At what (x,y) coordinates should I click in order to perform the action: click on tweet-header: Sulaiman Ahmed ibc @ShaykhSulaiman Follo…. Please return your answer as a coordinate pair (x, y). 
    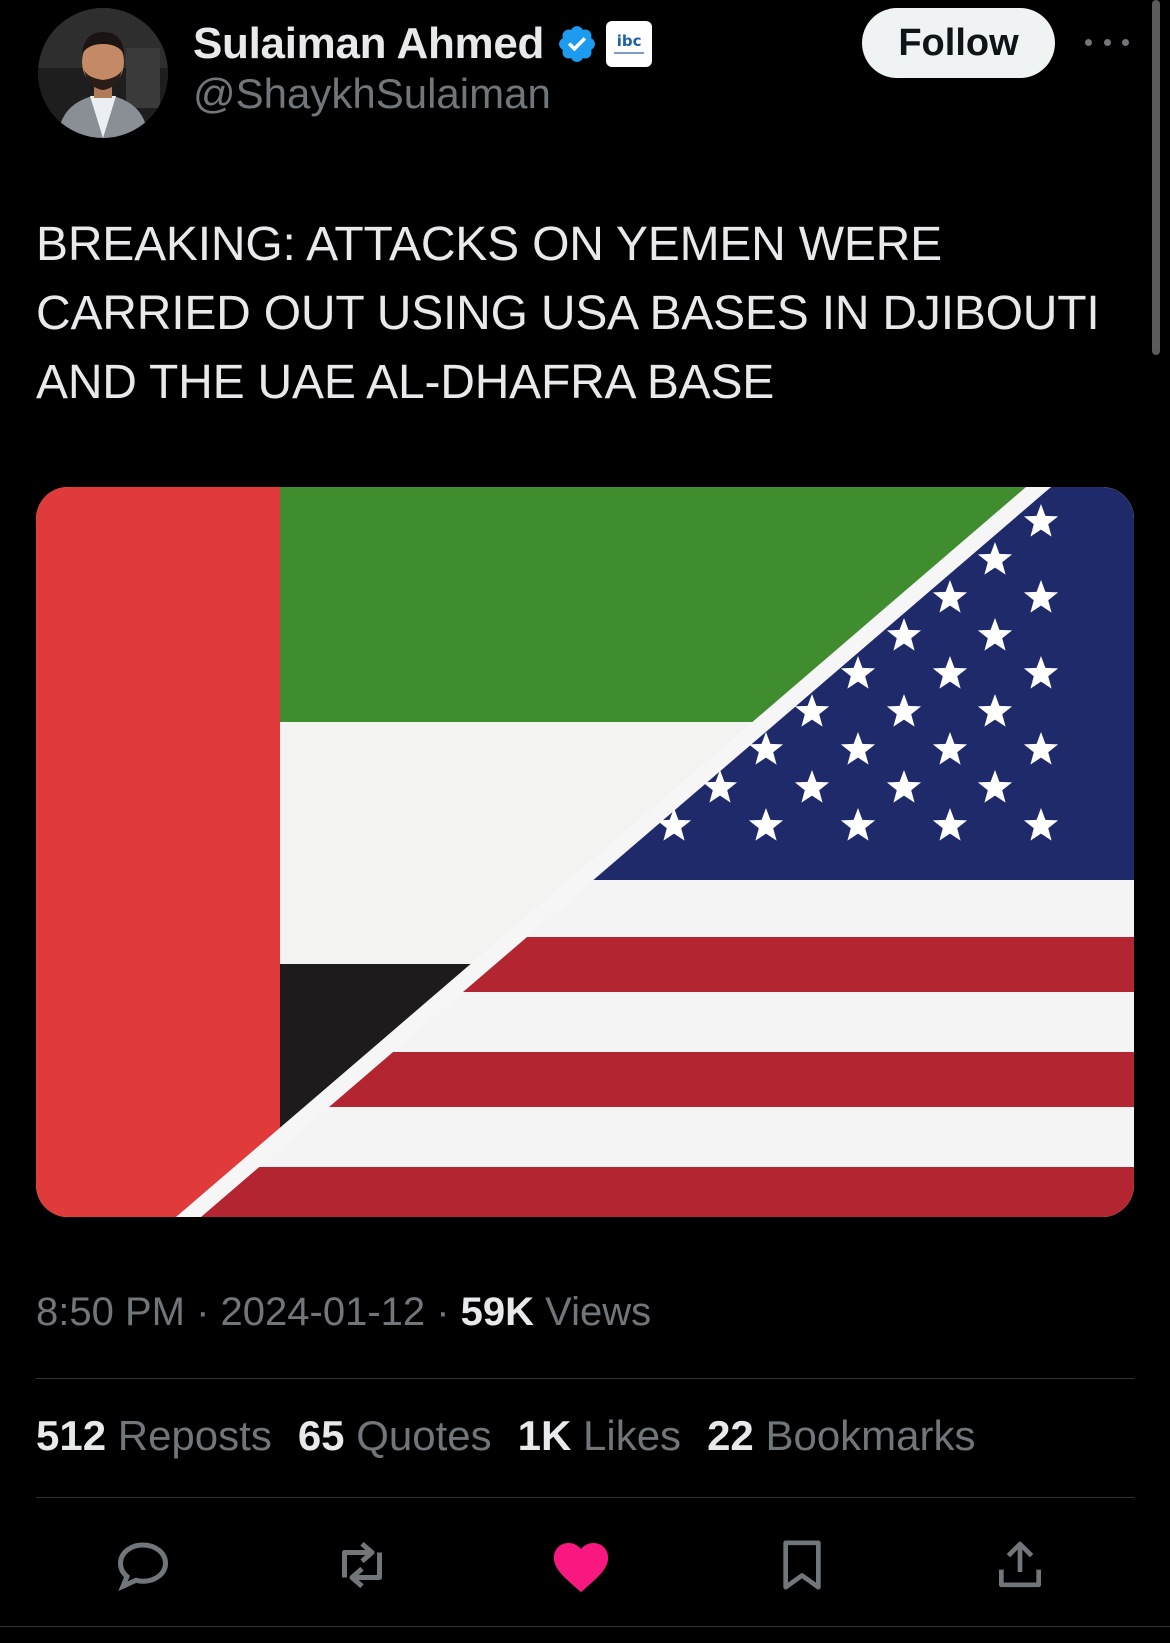
    Looking at the image, I should click on (585, 75).